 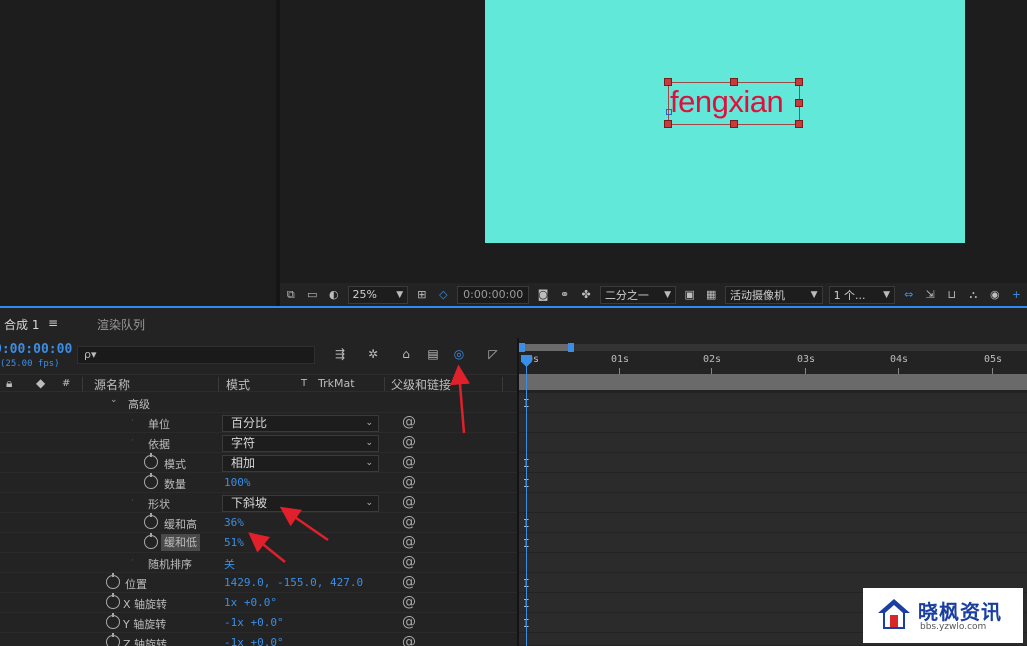 What do you see at coordinates (565, 295) in the screenshot?
I see `show-snapshot-icon: ⚭` at bounding box center [565, 295].